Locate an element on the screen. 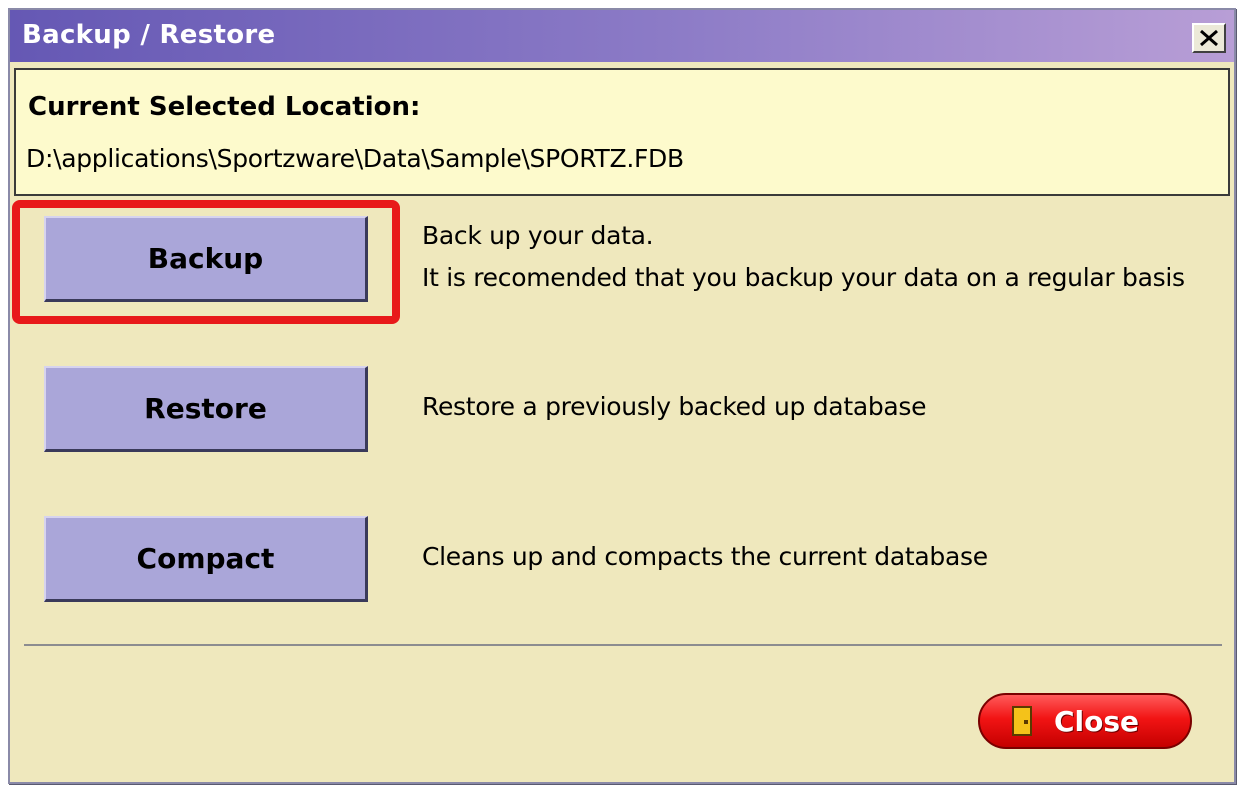 This screenshot has width=1242, height=791. title-bar: Backup / Restore is located at coordinates (622, 36).